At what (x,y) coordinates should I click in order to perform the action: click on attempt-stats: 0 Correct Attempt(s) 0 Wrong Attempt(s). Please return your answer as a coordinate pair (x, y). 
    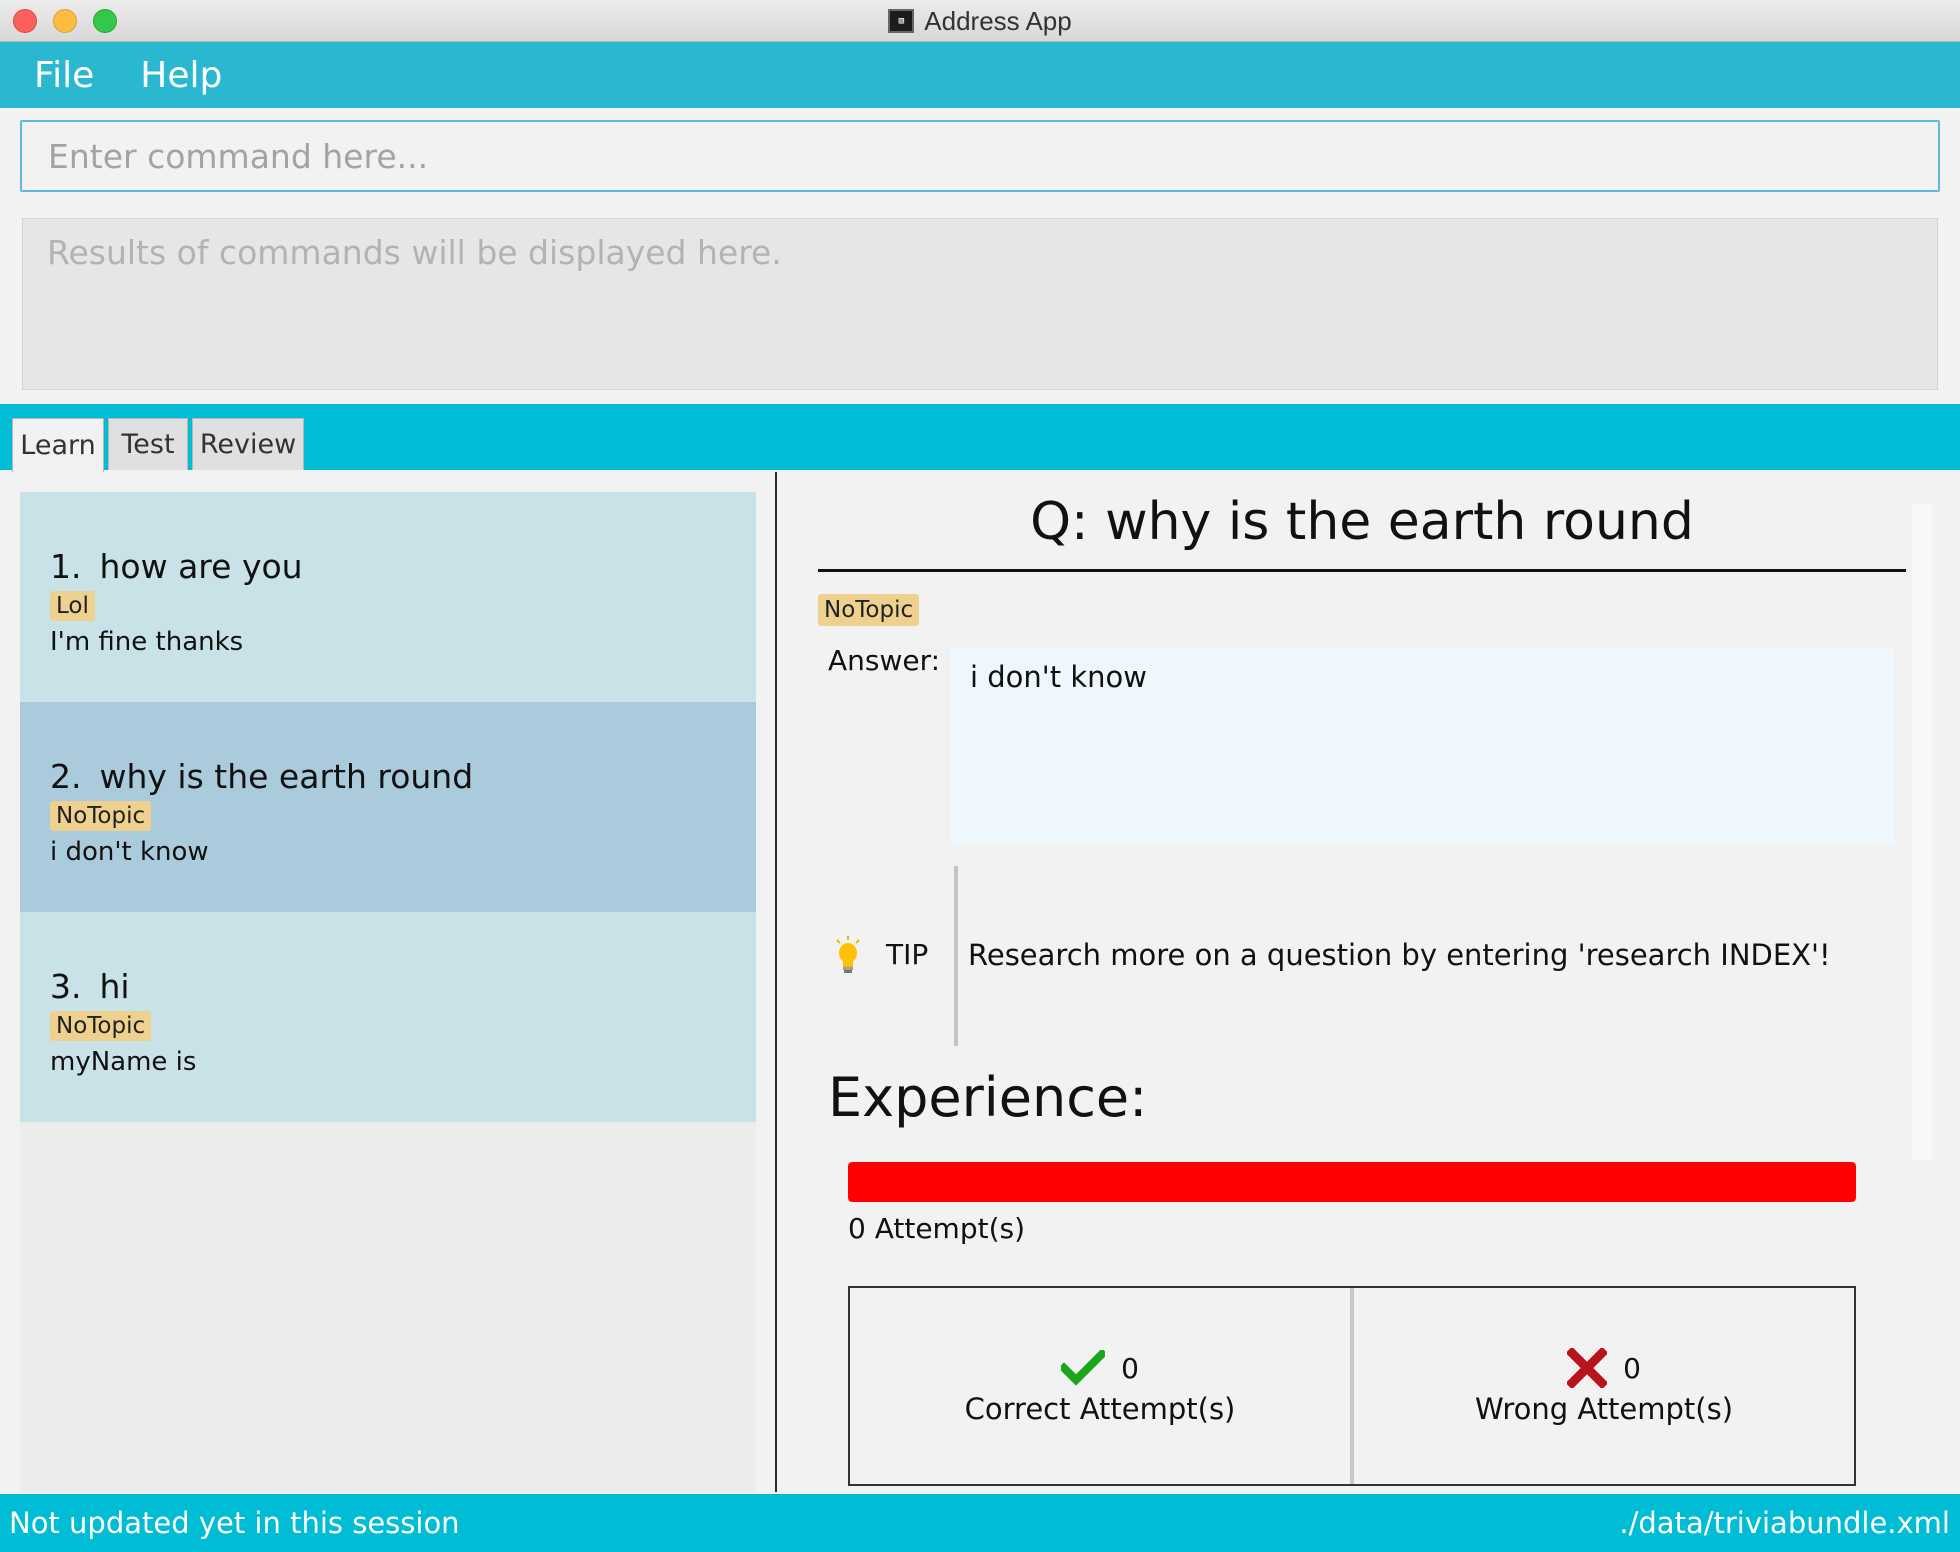
    Looking at the image, I should click on (1352, 1386).